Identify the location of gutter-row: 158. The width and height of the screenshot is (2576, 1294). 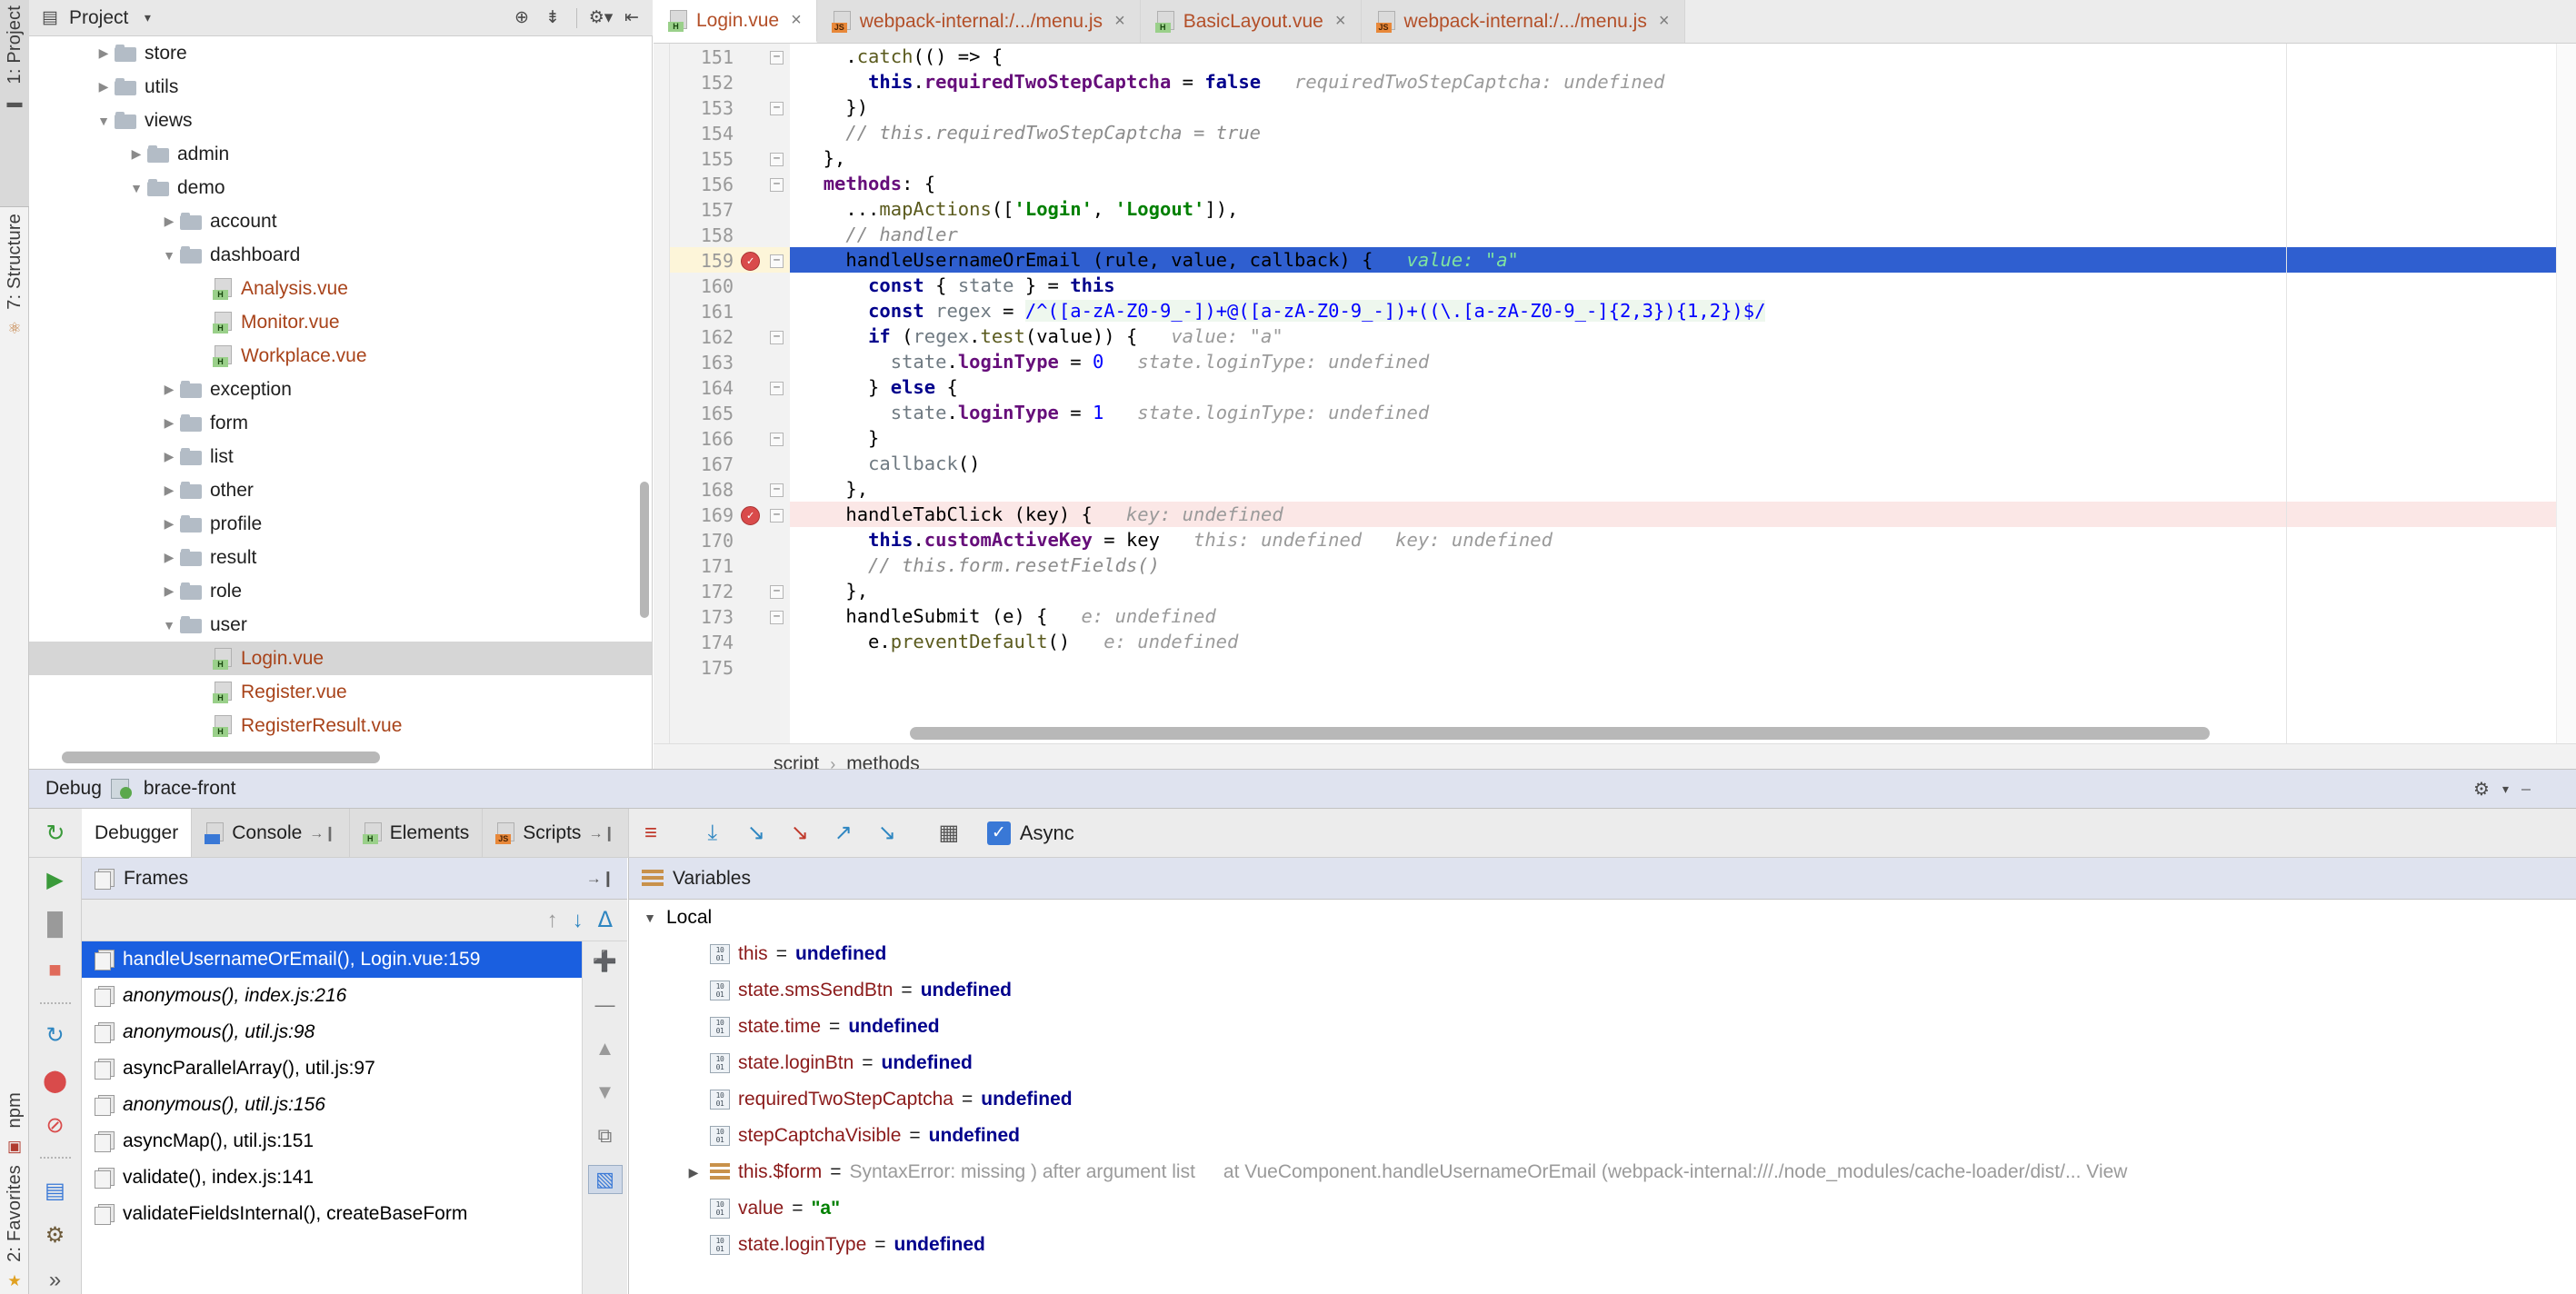
(730, 234).